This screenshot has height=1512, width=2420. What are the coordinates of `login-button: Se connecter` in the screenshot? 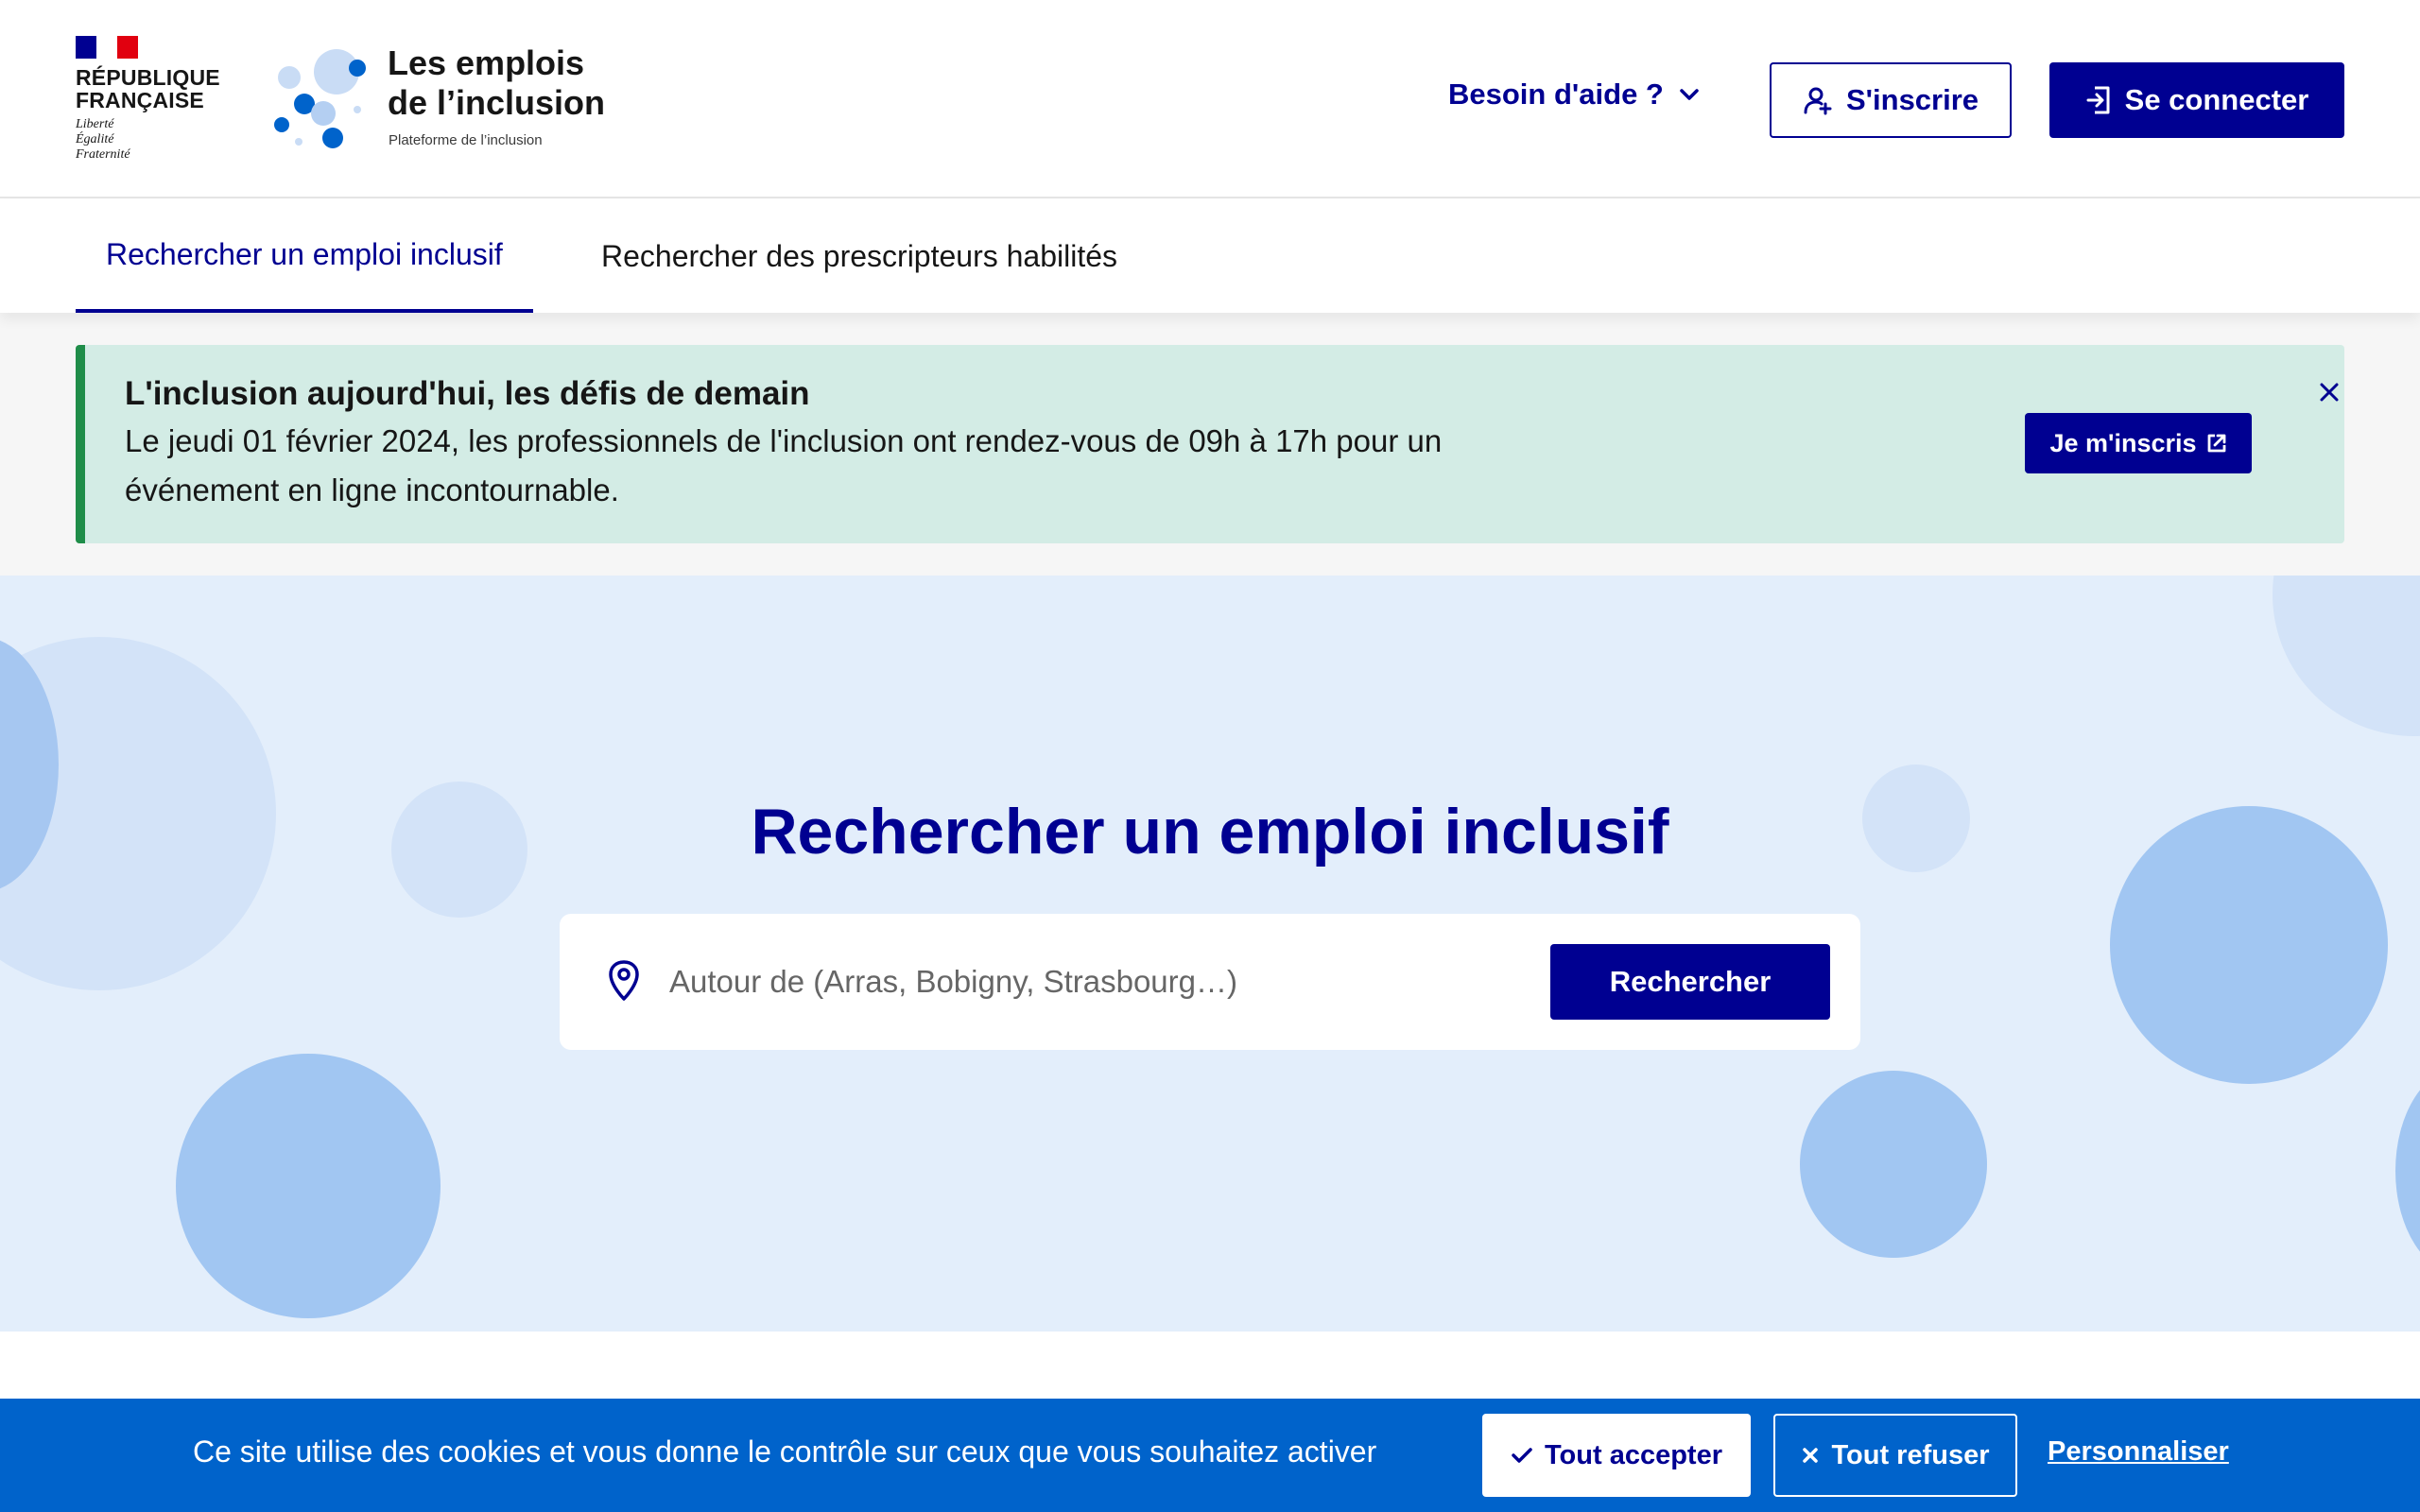 It's located at (2196, 100).